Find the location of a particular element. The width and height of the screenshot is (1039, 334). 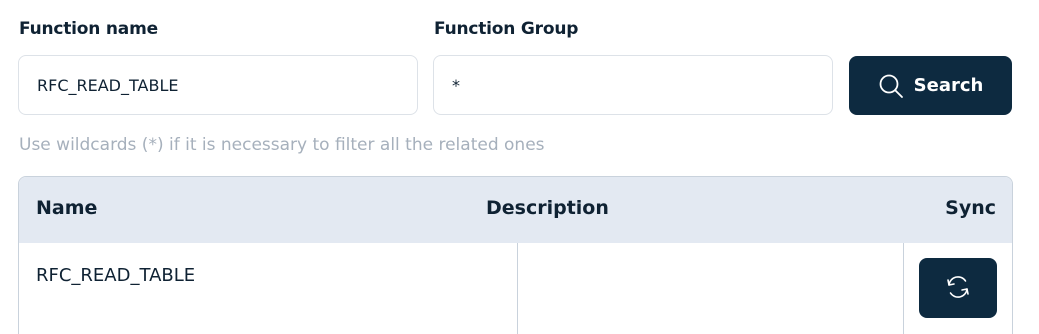

function-name-input is located at coordinates (218, 85).